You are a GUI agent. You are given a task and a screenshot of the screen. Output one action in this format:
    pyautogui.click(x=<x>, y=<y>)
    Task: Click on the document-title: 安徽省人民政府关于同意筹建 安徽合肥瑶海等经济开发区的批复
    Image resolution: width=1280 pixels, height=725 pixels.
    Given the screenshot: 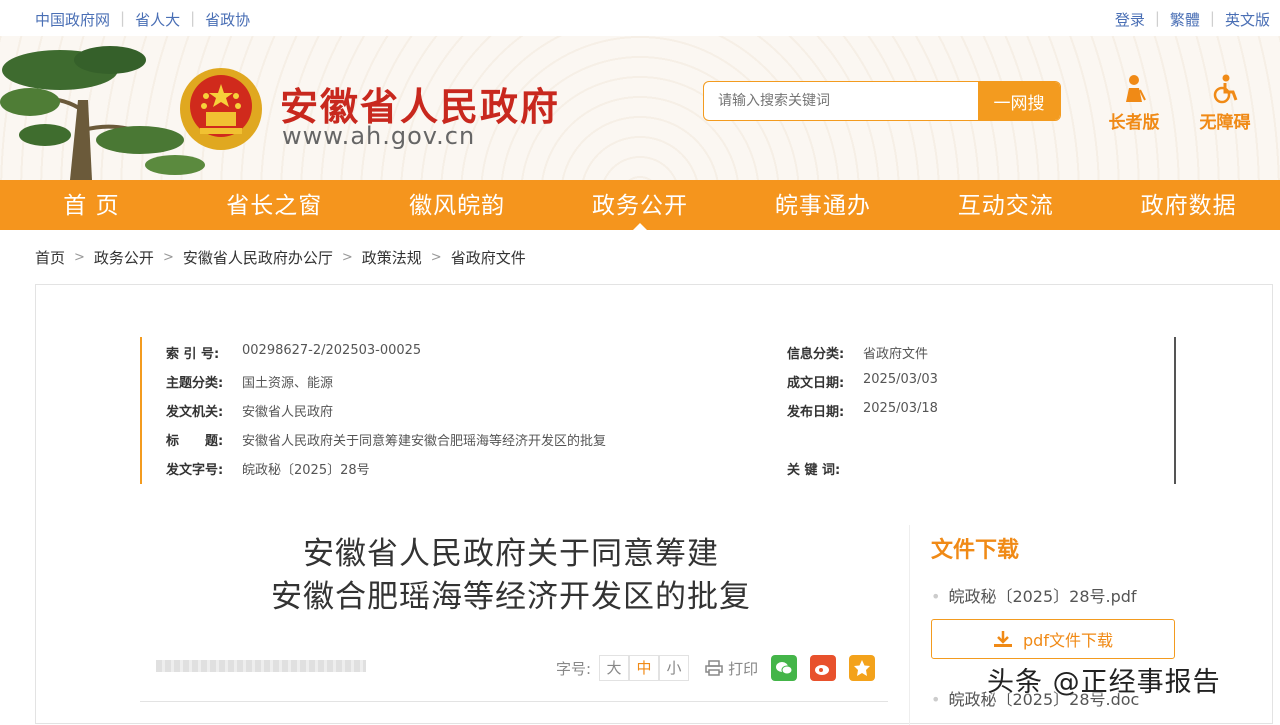 What is the action you would take?
    pyautogui.click(x=511, y=576)
    